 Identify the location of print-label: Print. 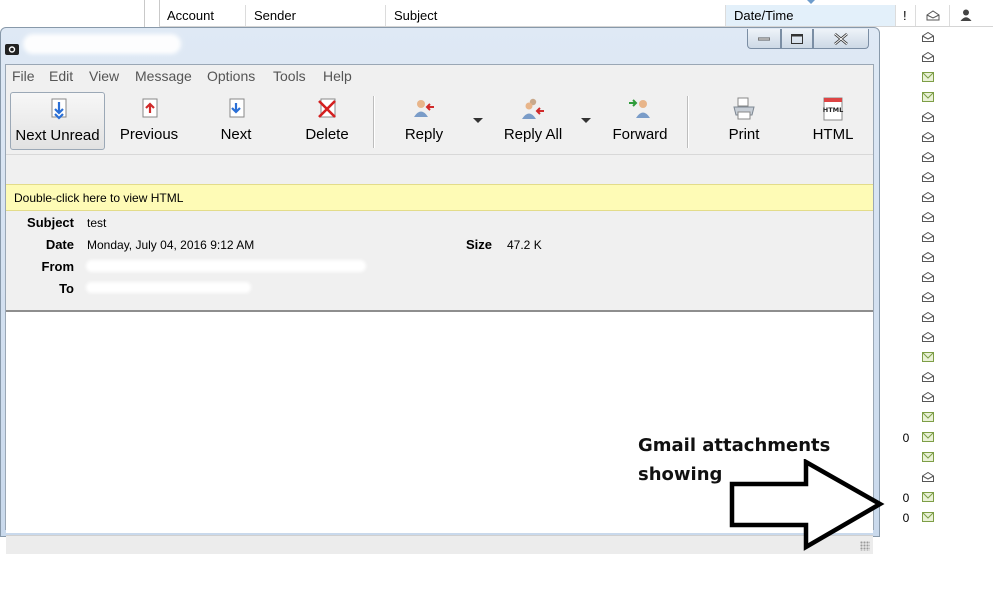
(744, 134).